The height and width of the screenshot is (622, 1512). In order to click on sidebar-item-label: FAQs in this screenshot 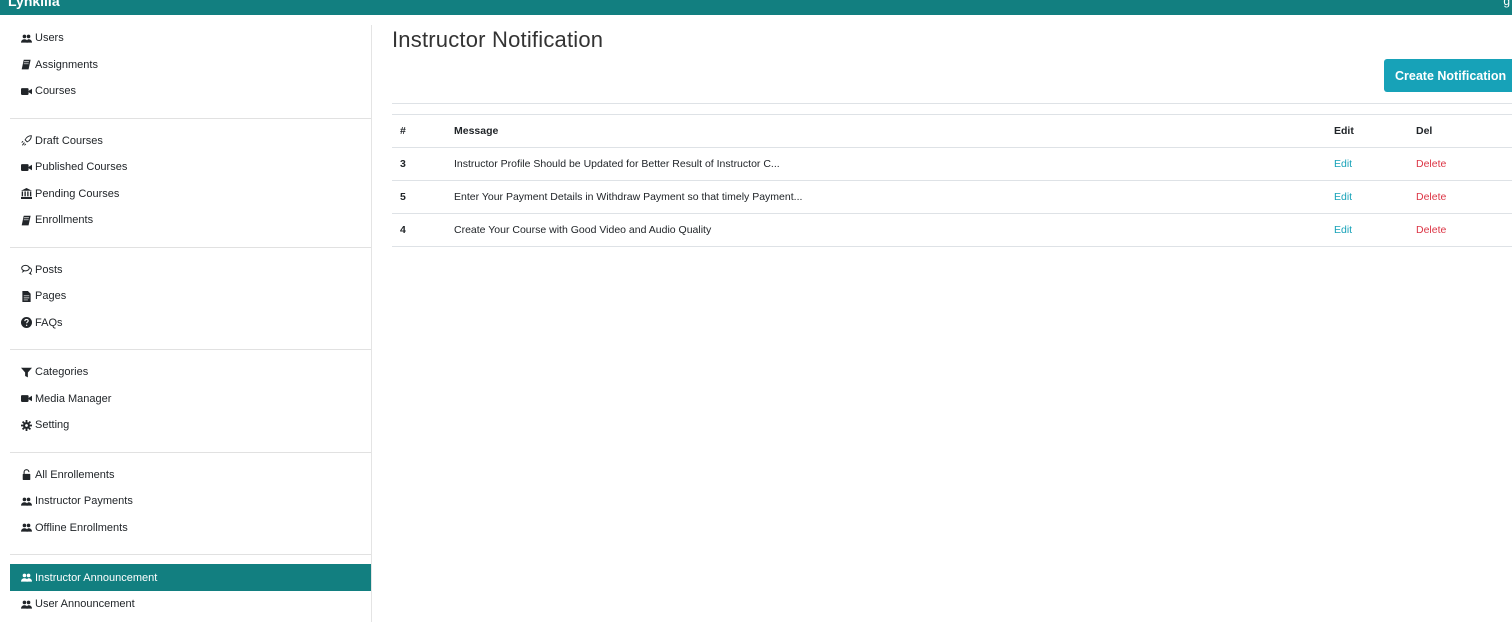, I will do `click(49, 322)`.